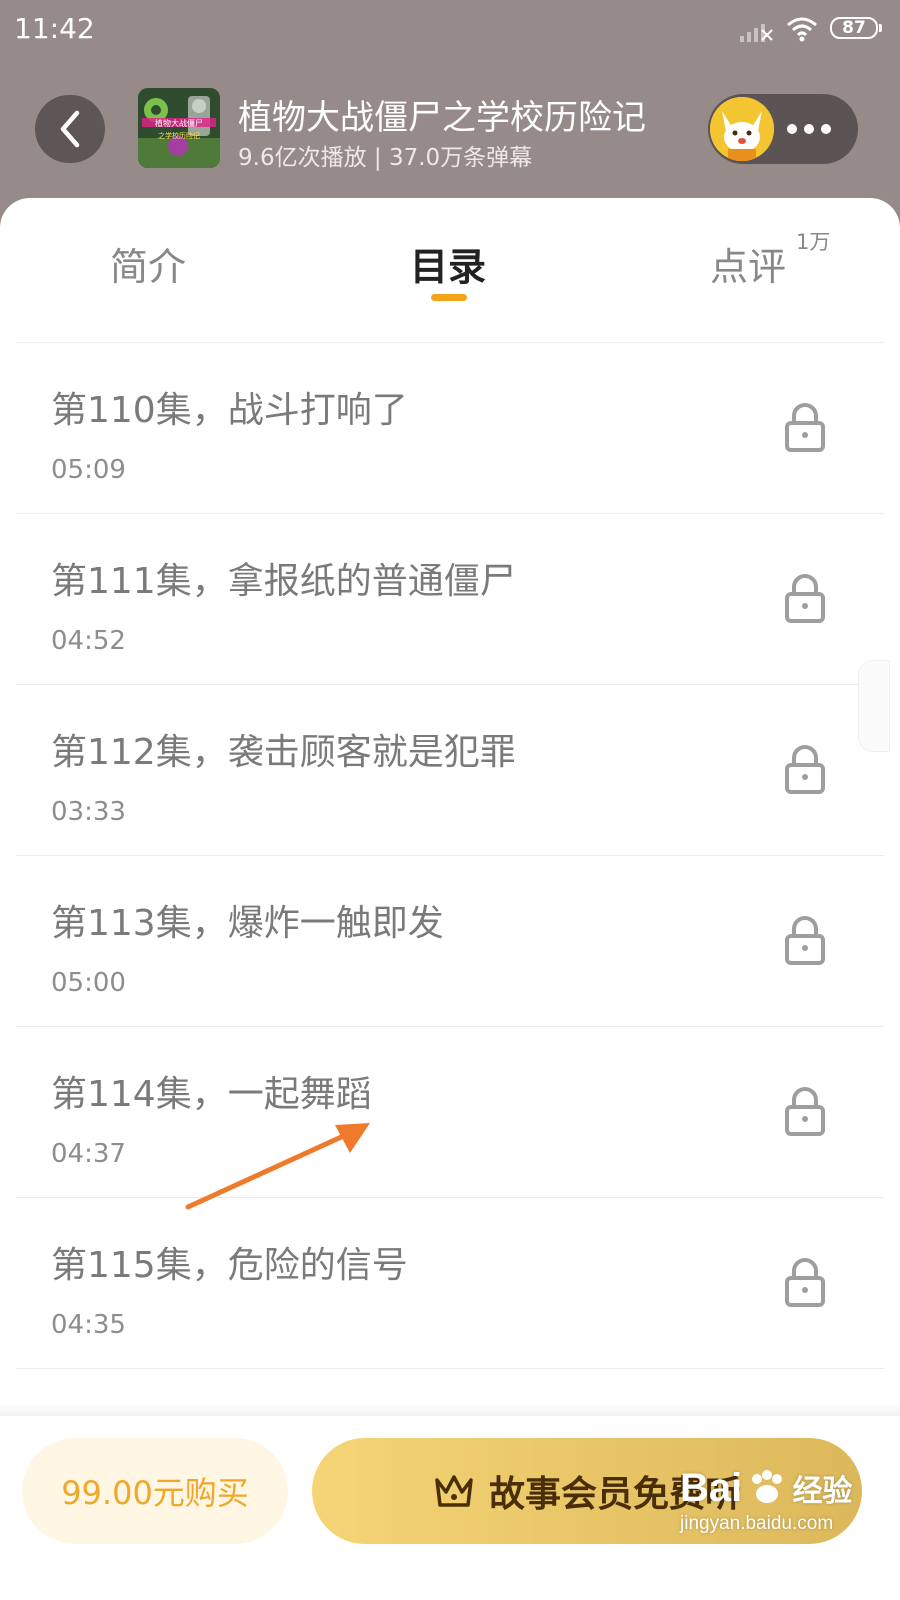 The width and height of the screenshot is (900, 1600). I want to click on episode-duration: 05:00, so click(88, 983).